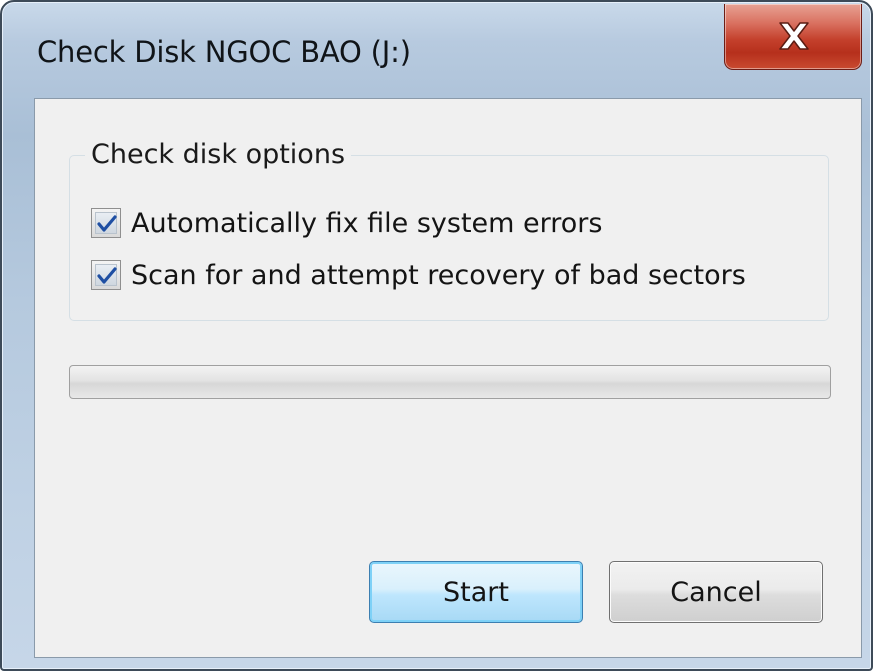 This screenshot has width=873, height=671. I want to click on close-button, so click(793, 37).